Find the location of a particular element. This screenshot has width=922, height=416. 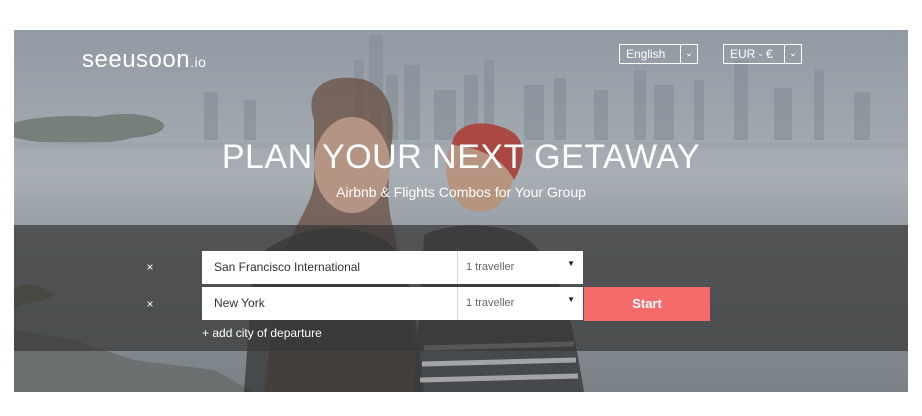

brand-name: seeusoon is located at coordinates (136, 59).